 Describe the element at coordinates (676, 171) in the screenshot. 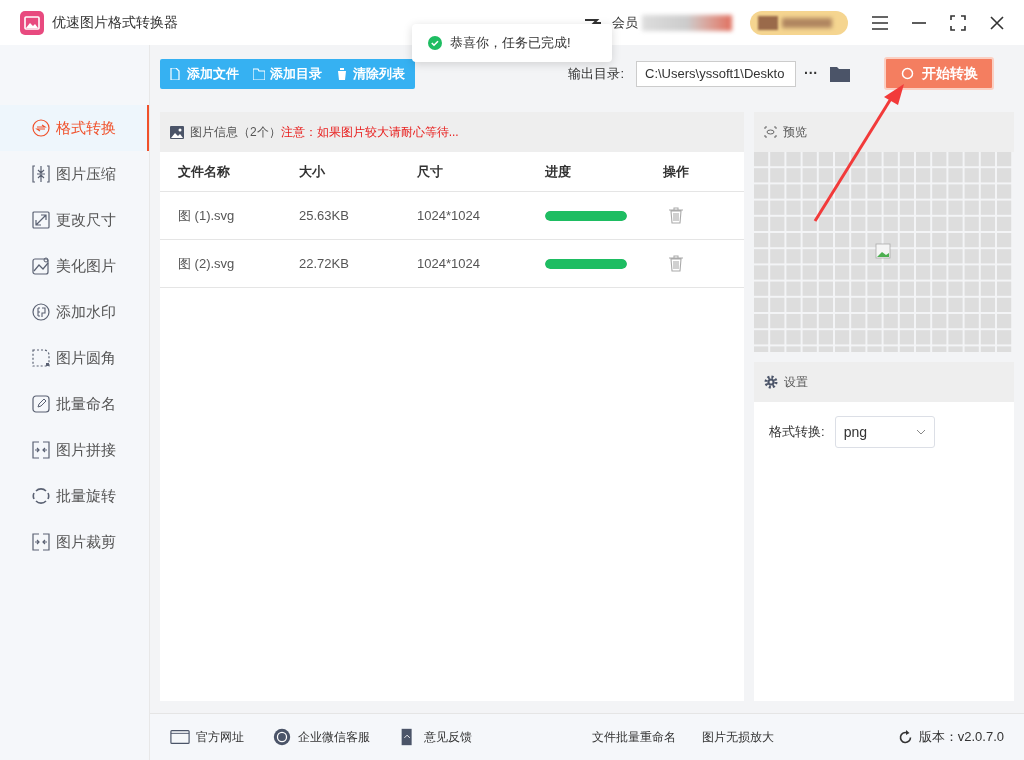

I see `column-header: 操作` at that location.